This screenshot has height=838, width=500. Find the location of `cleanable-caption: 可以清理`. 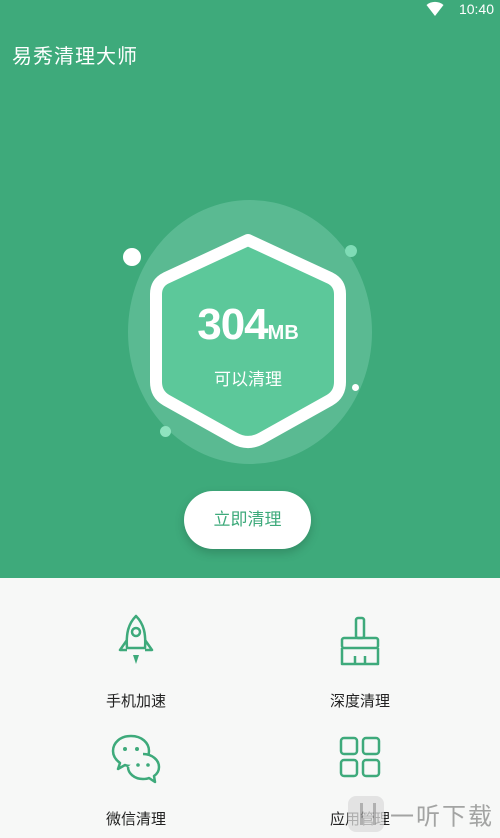

cleanable-caption: 可以清理 is located at coordinates (248, 380).